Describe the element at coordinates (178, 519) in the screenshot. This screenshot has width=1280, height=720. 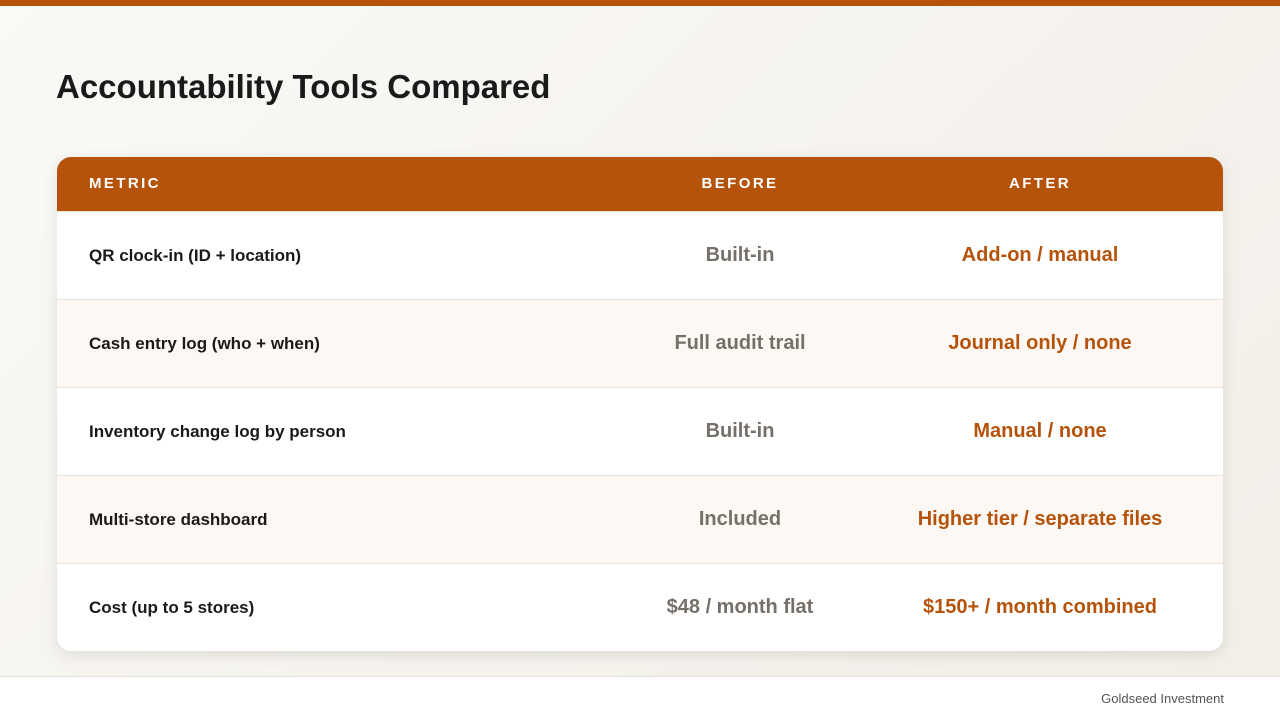
I see `metric-cell: Multi-store dashboard` at that location.